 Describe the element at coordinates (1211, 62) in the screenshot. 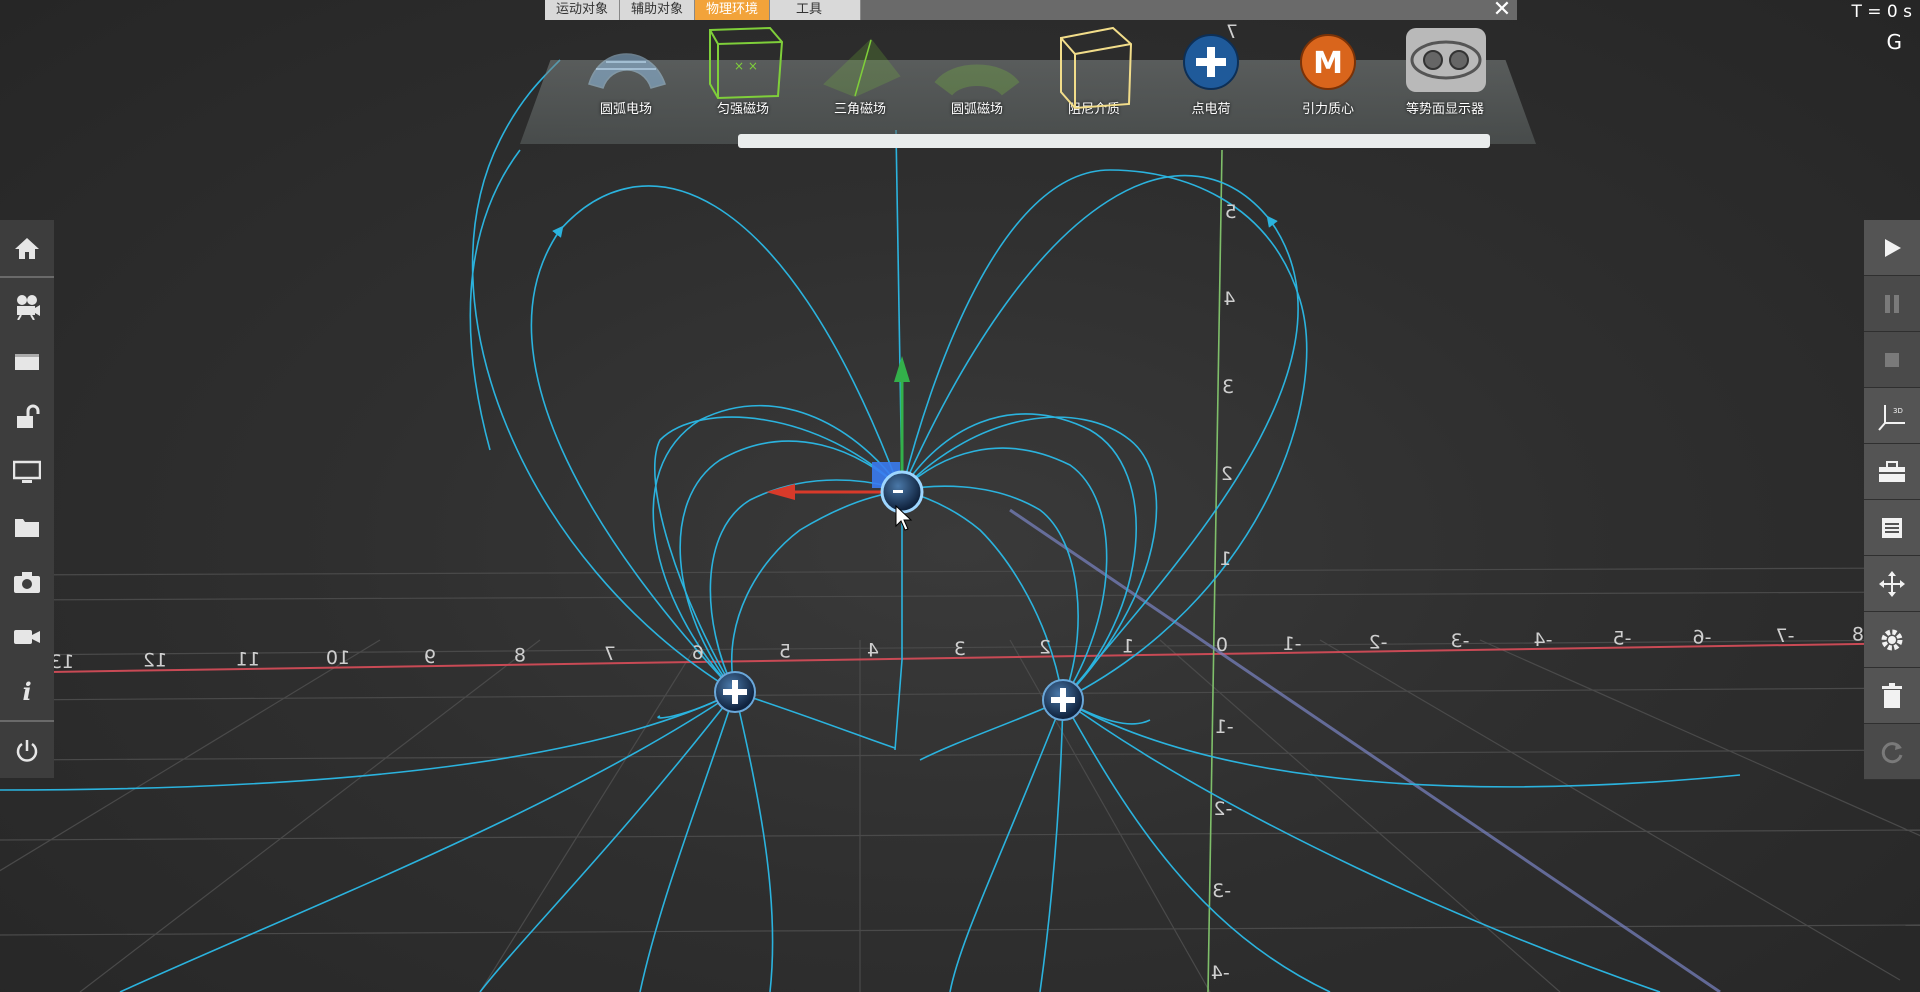

I see `point-charge-icon` at that location.